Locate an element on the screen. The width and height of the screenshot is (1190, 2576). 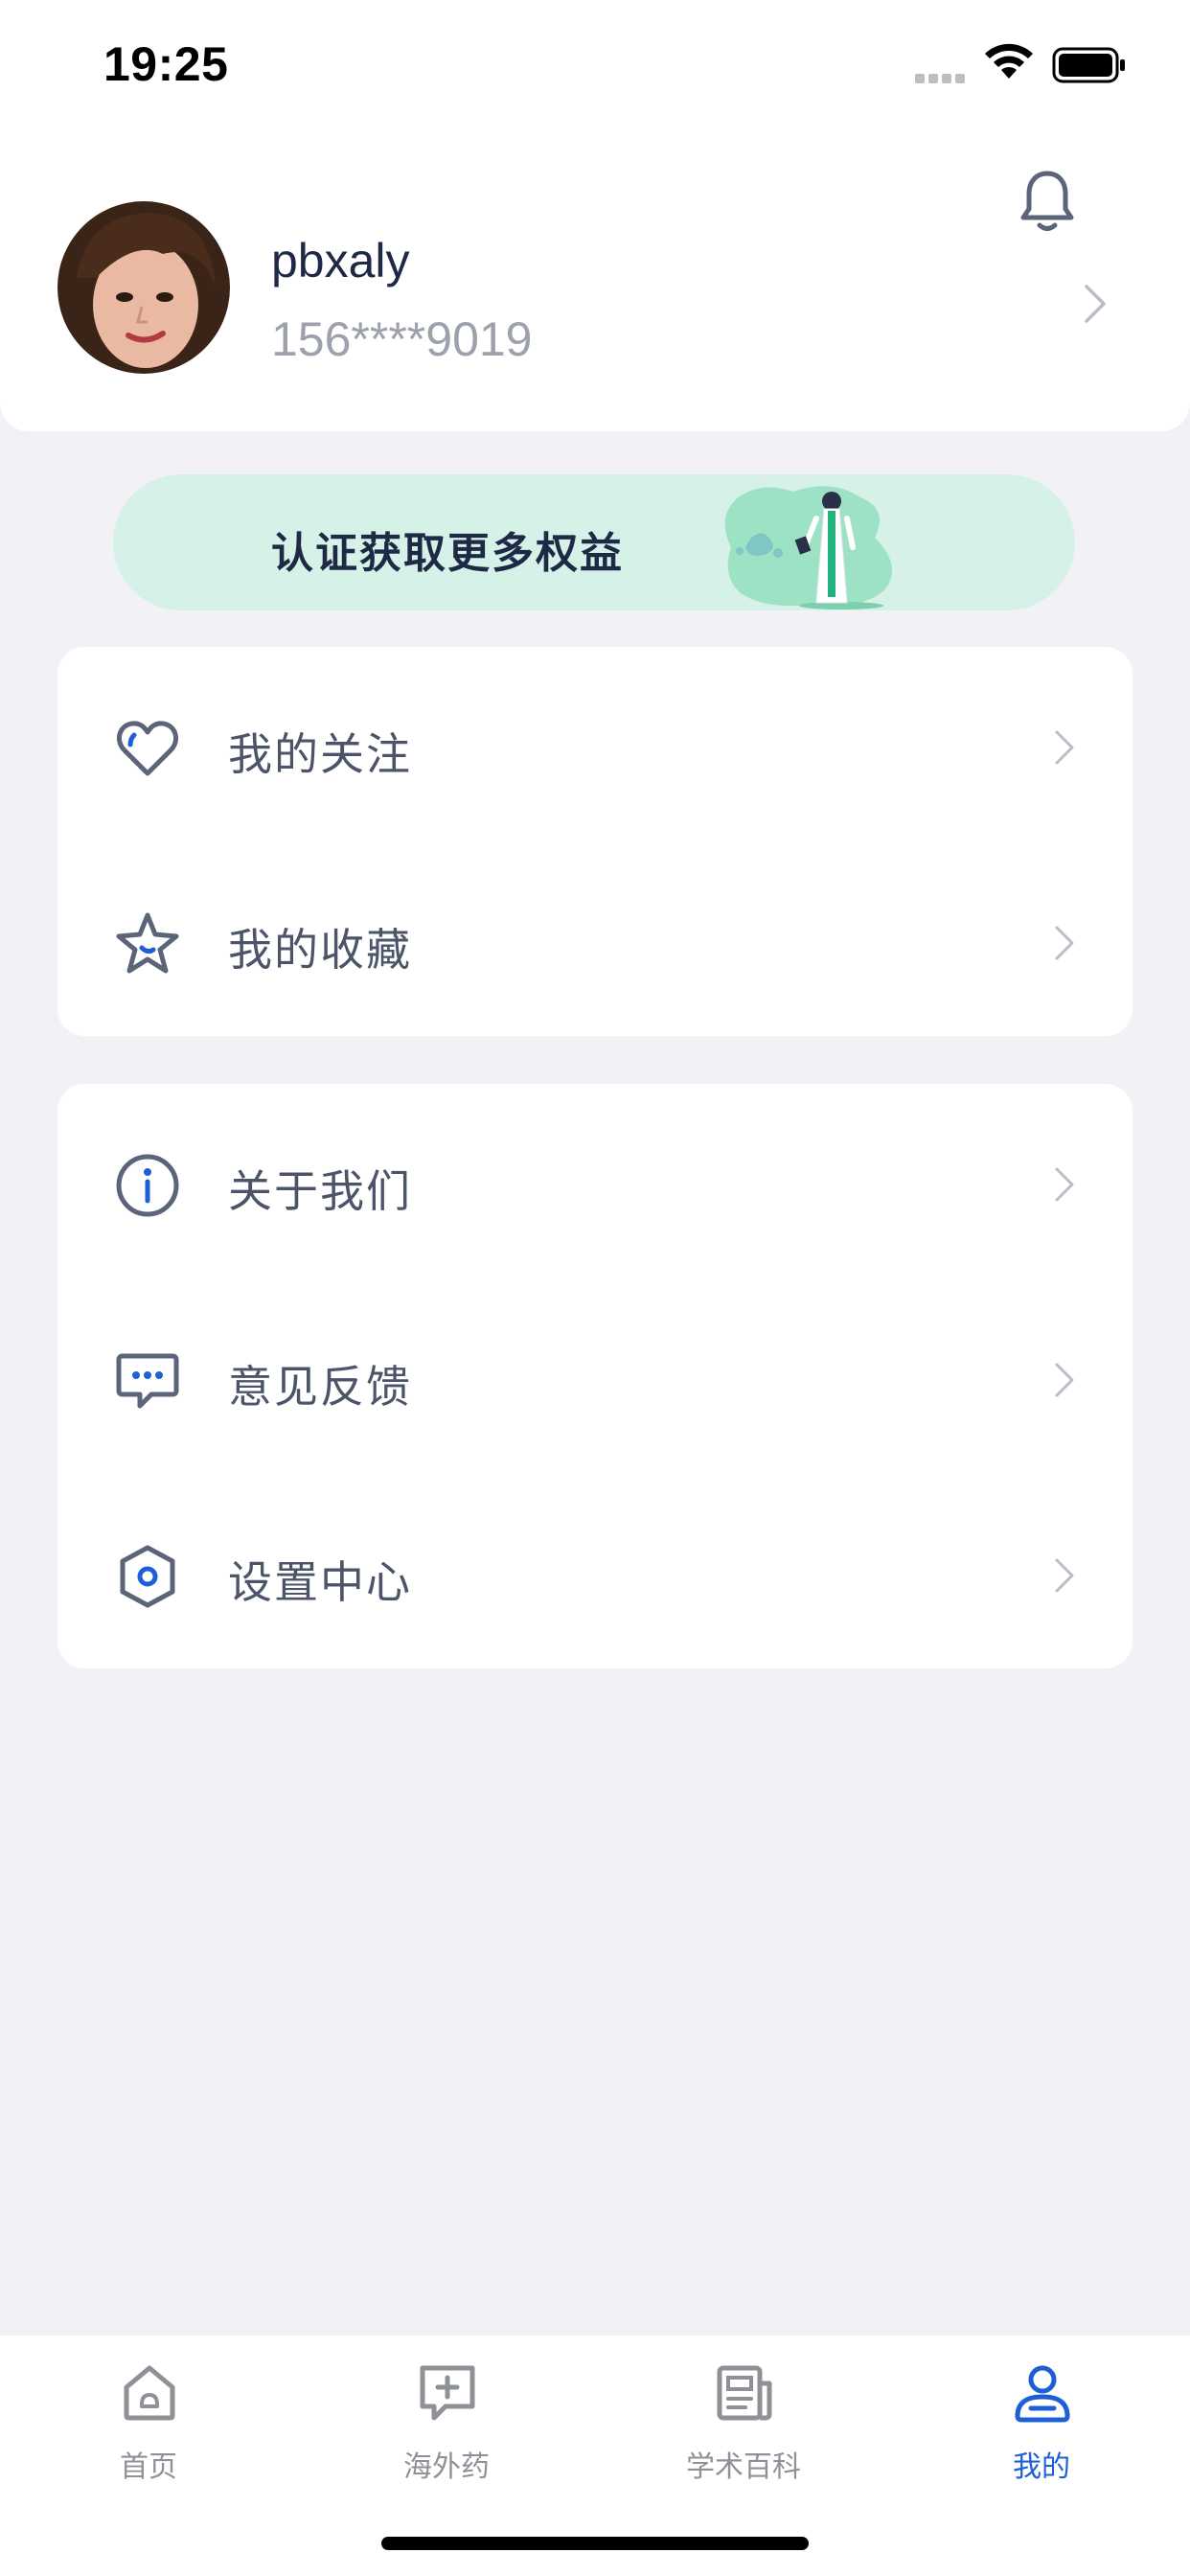
menu-label: 我的收藏 is located at coordinates (320, 950).